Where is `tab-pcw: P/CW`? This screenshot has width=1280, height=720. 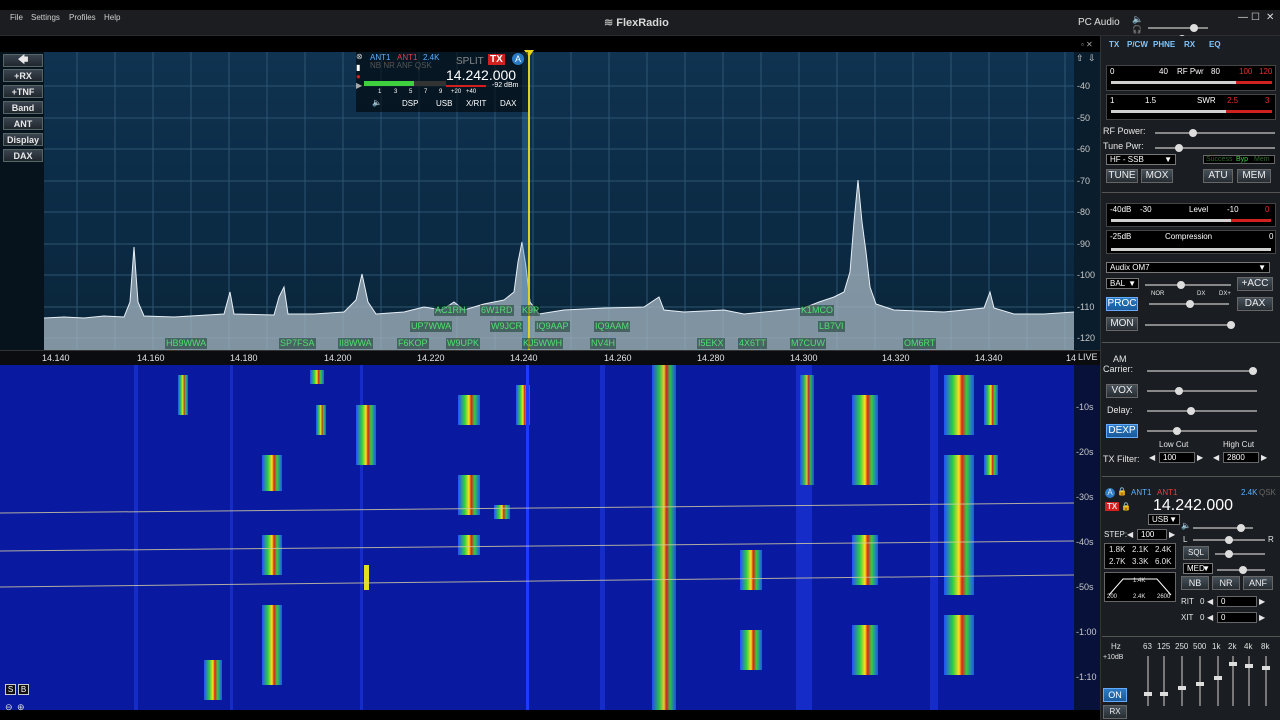
tab-pcw: P/CW is located at coordinates (1137, 44).